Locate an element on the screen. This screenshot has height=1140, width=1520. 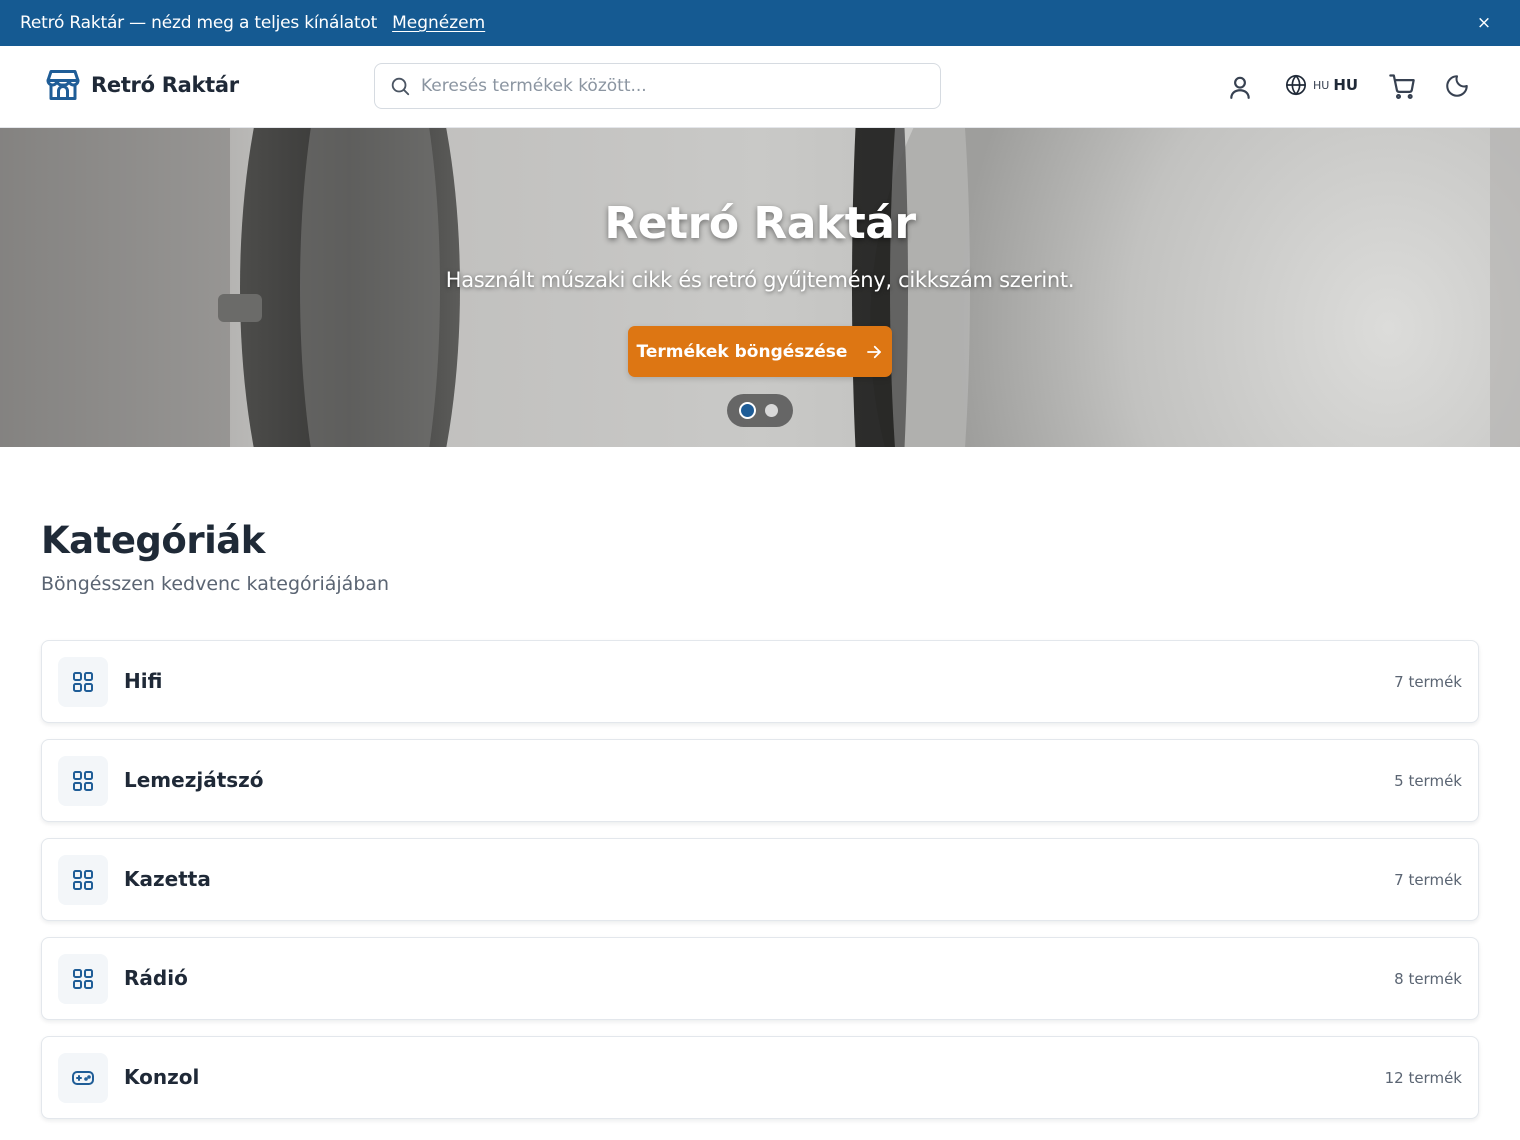
gamepad-icon is located at coordinates (83, 1078).